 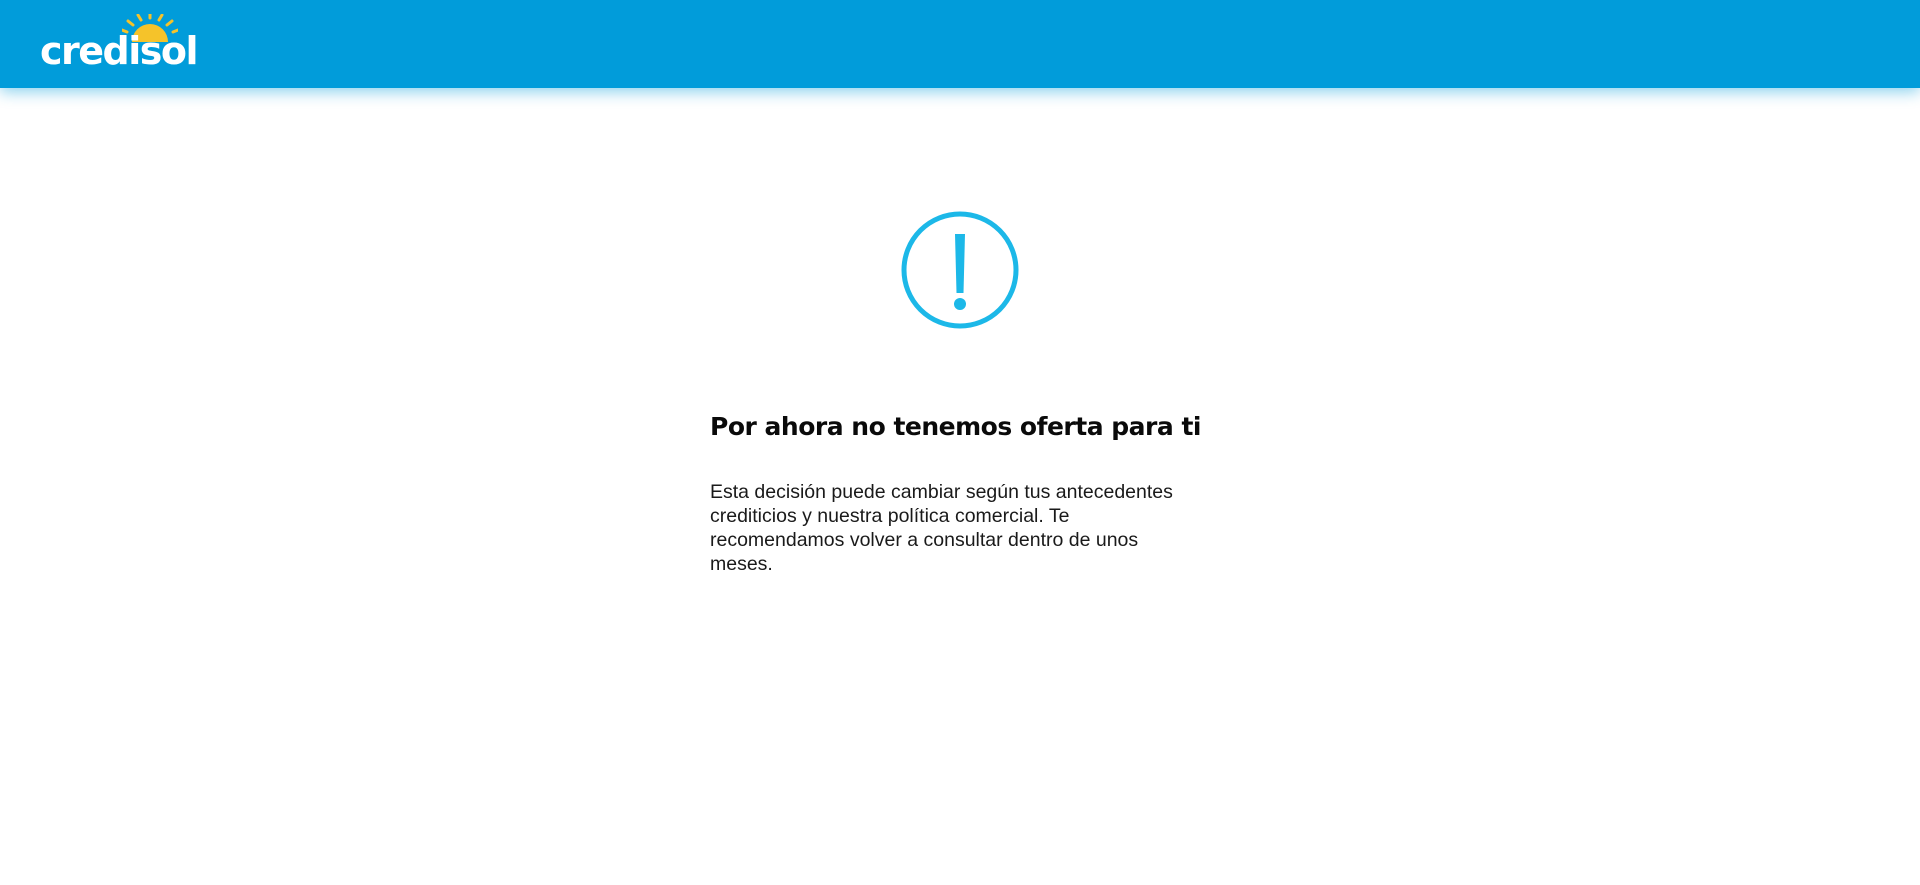 What do you see at coordinates (119, 51) in the screenshot?
I see `brand-wordmark: credisol` at bounding box center [119, 51].